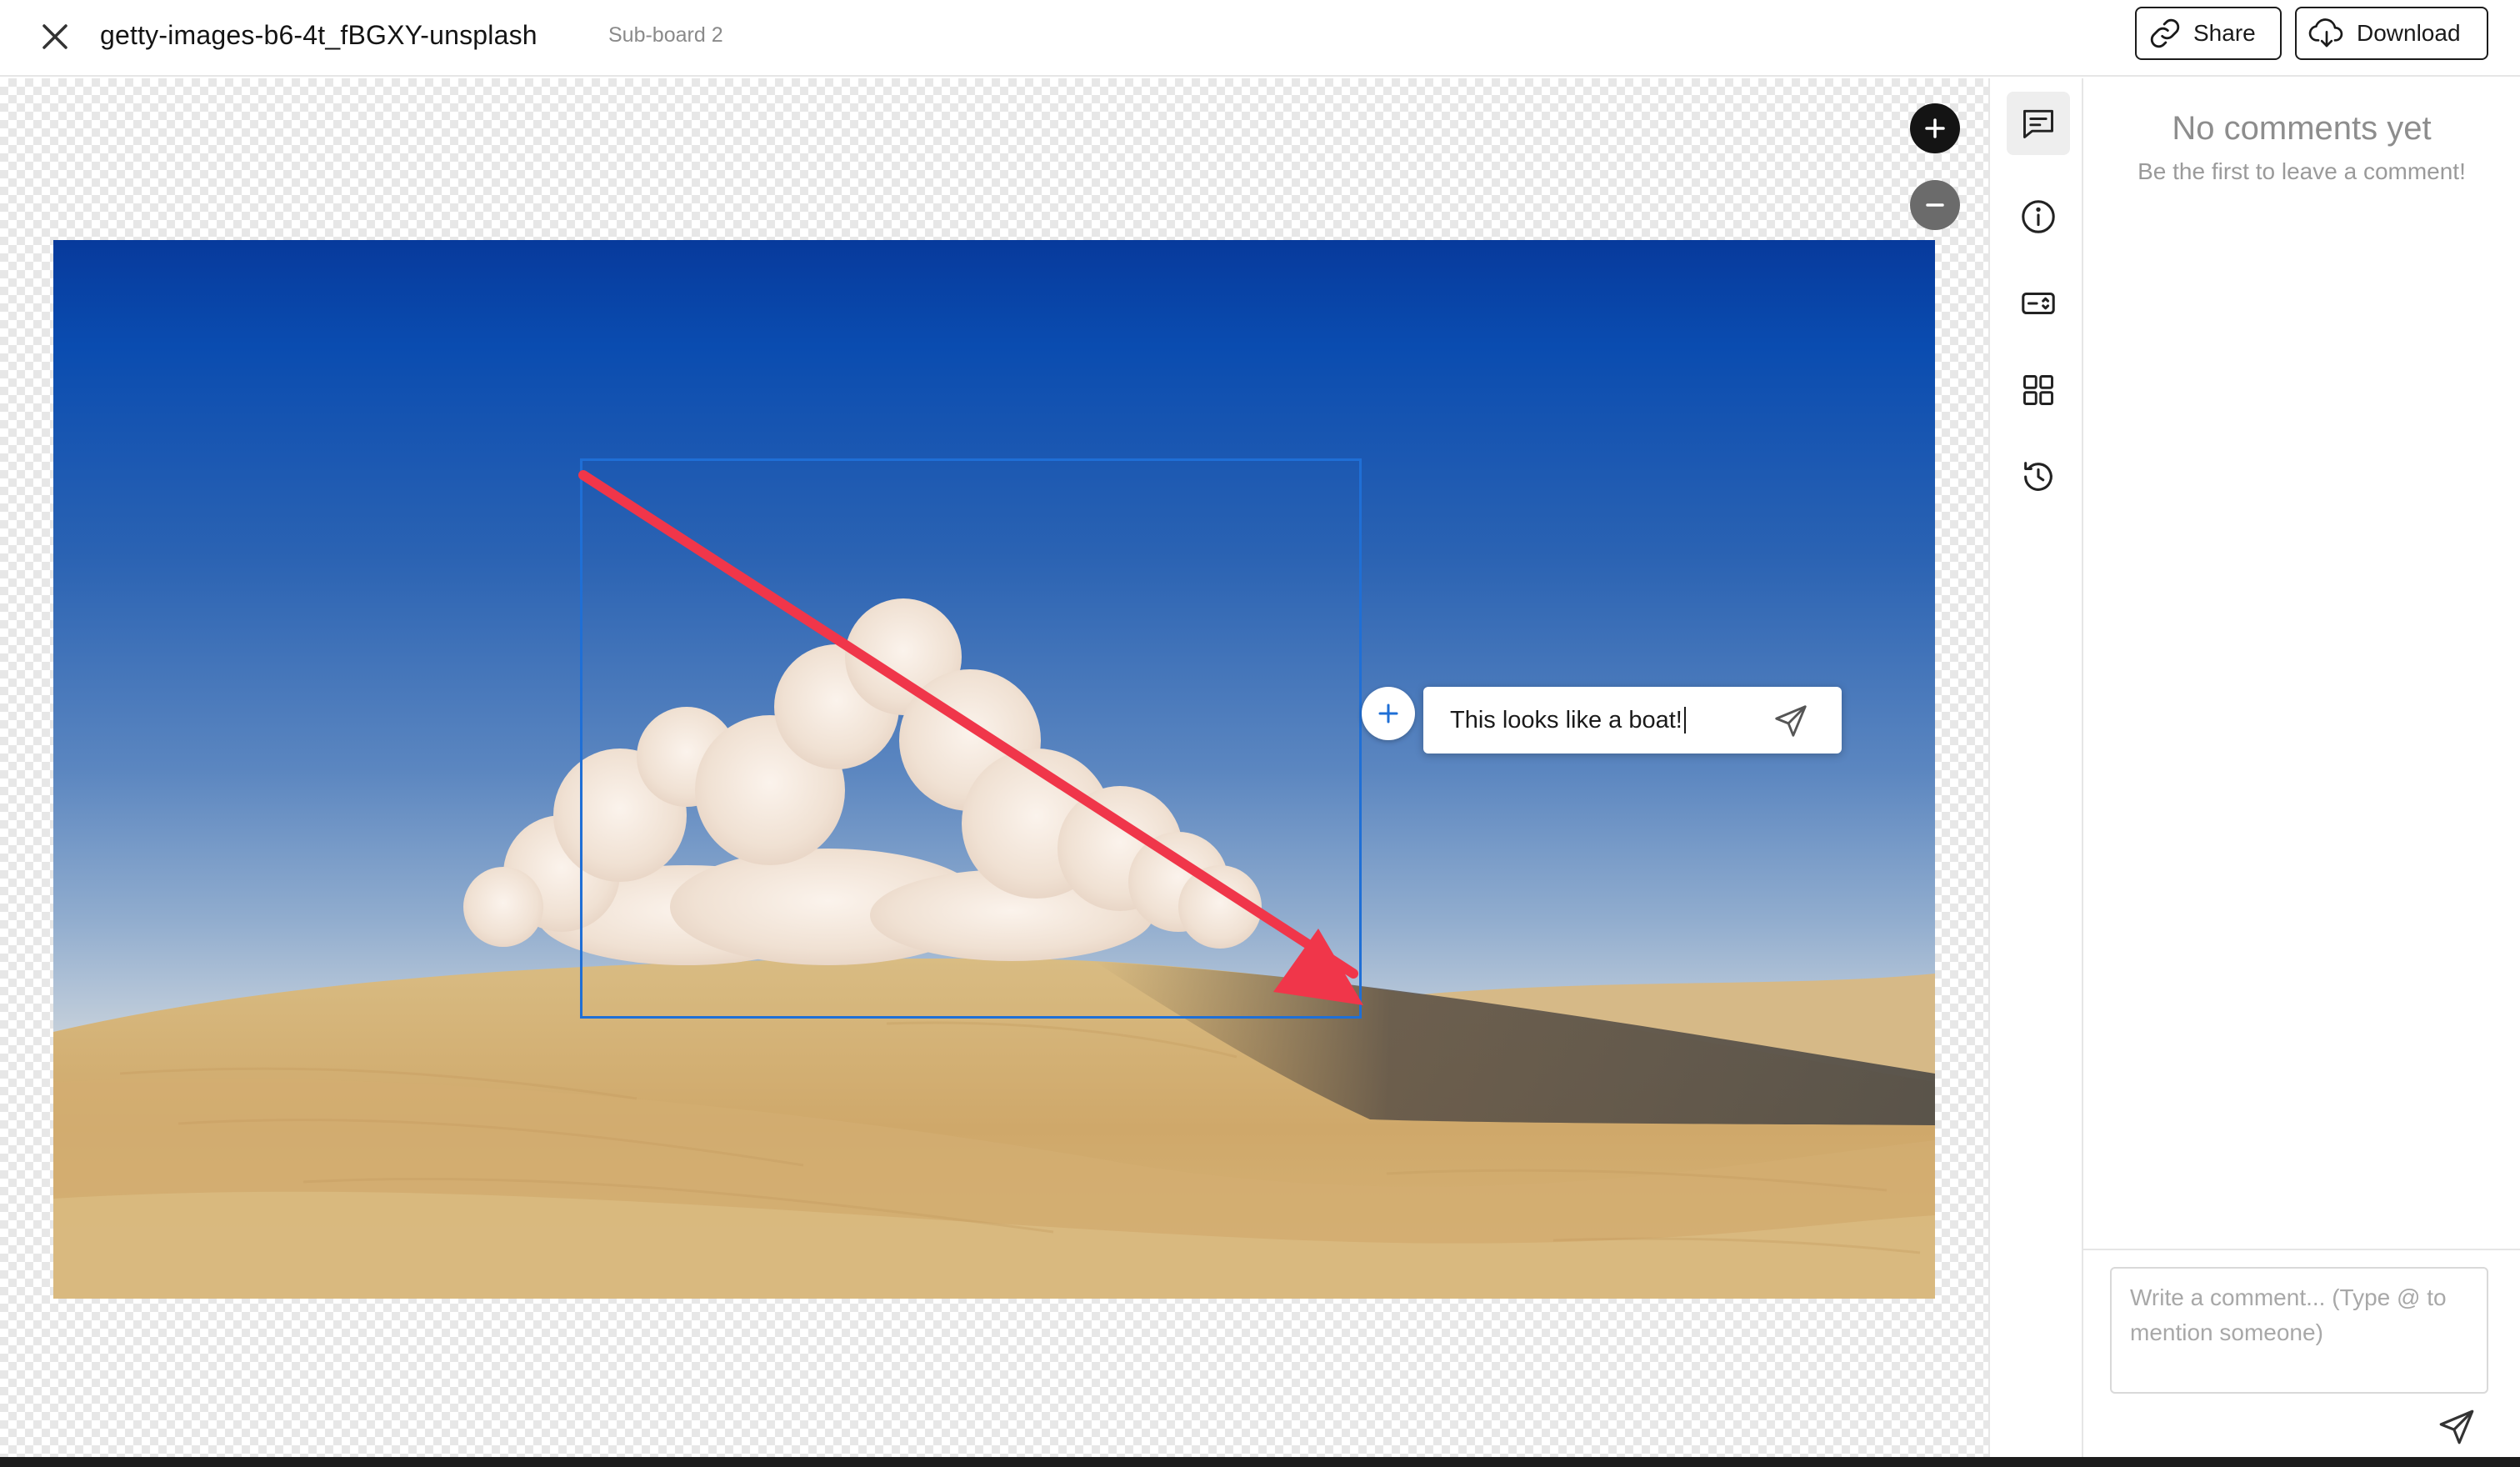 Image resolution: width=2520 pixels, height=1467 pixels. I want to click on panel-tabs, so click(2035, 767).